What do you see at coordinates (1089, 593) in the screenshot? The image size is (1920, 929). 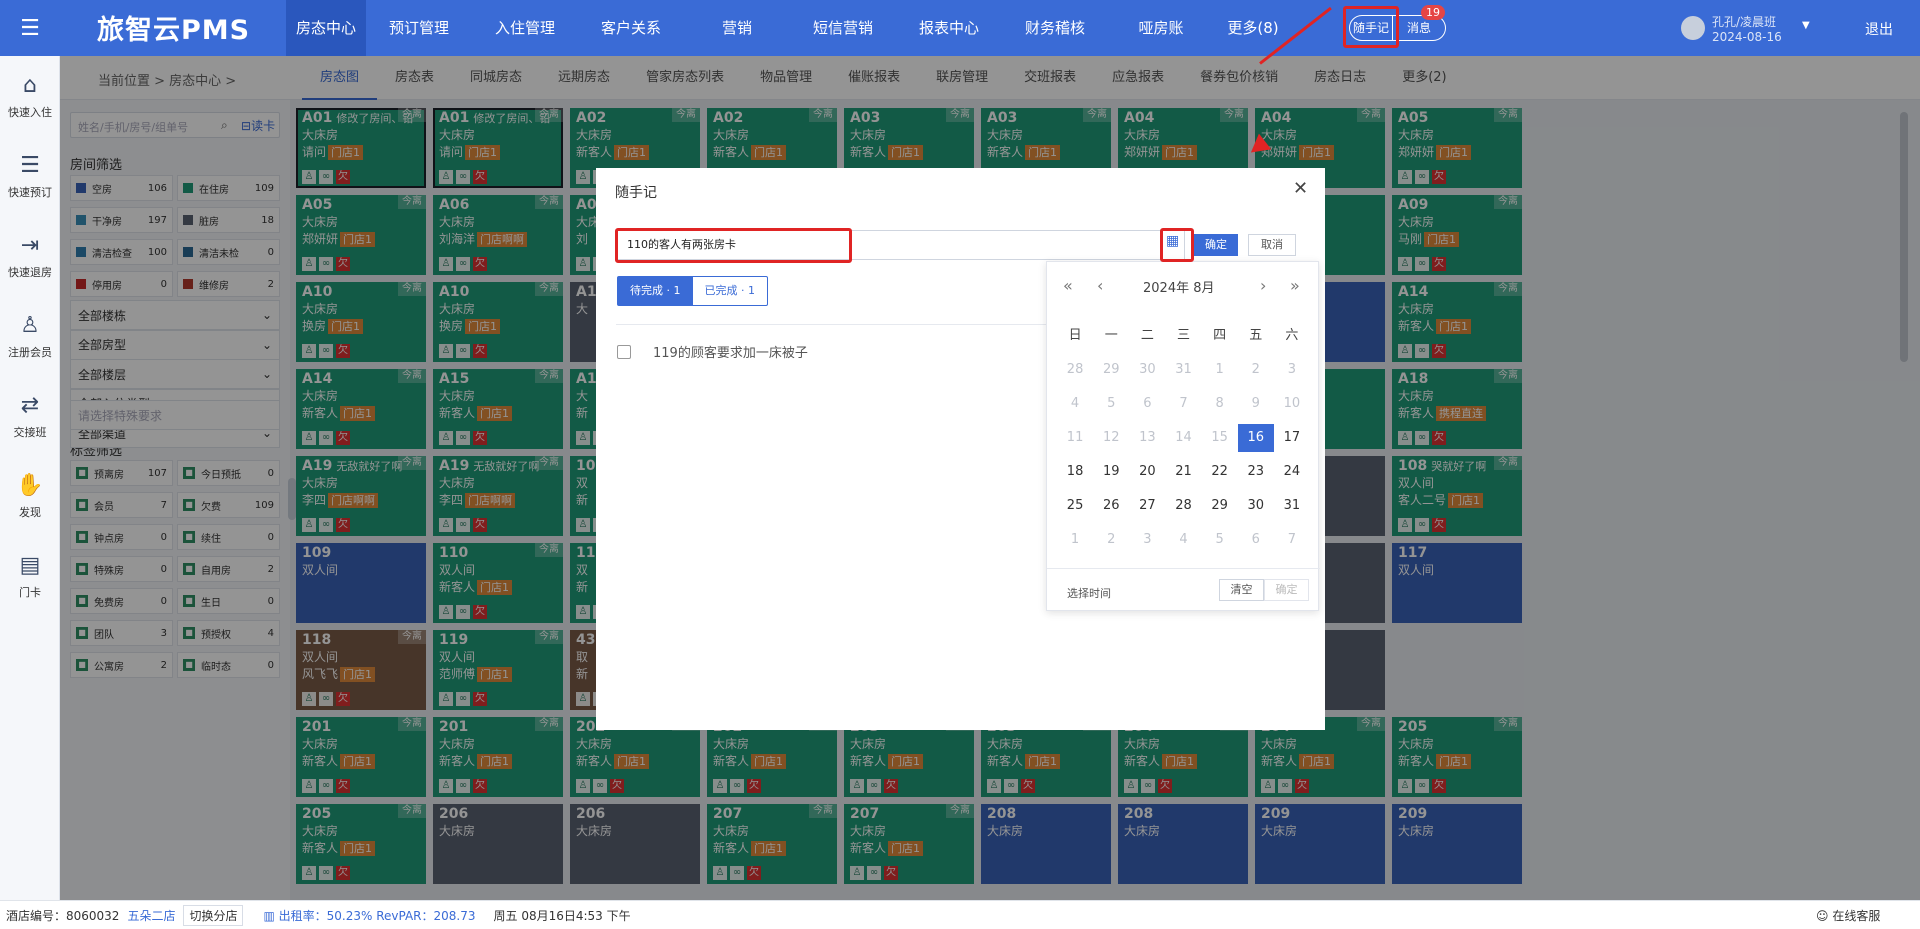 I see `select-time-link: 选择时间` at bounding box center [1089, 593].